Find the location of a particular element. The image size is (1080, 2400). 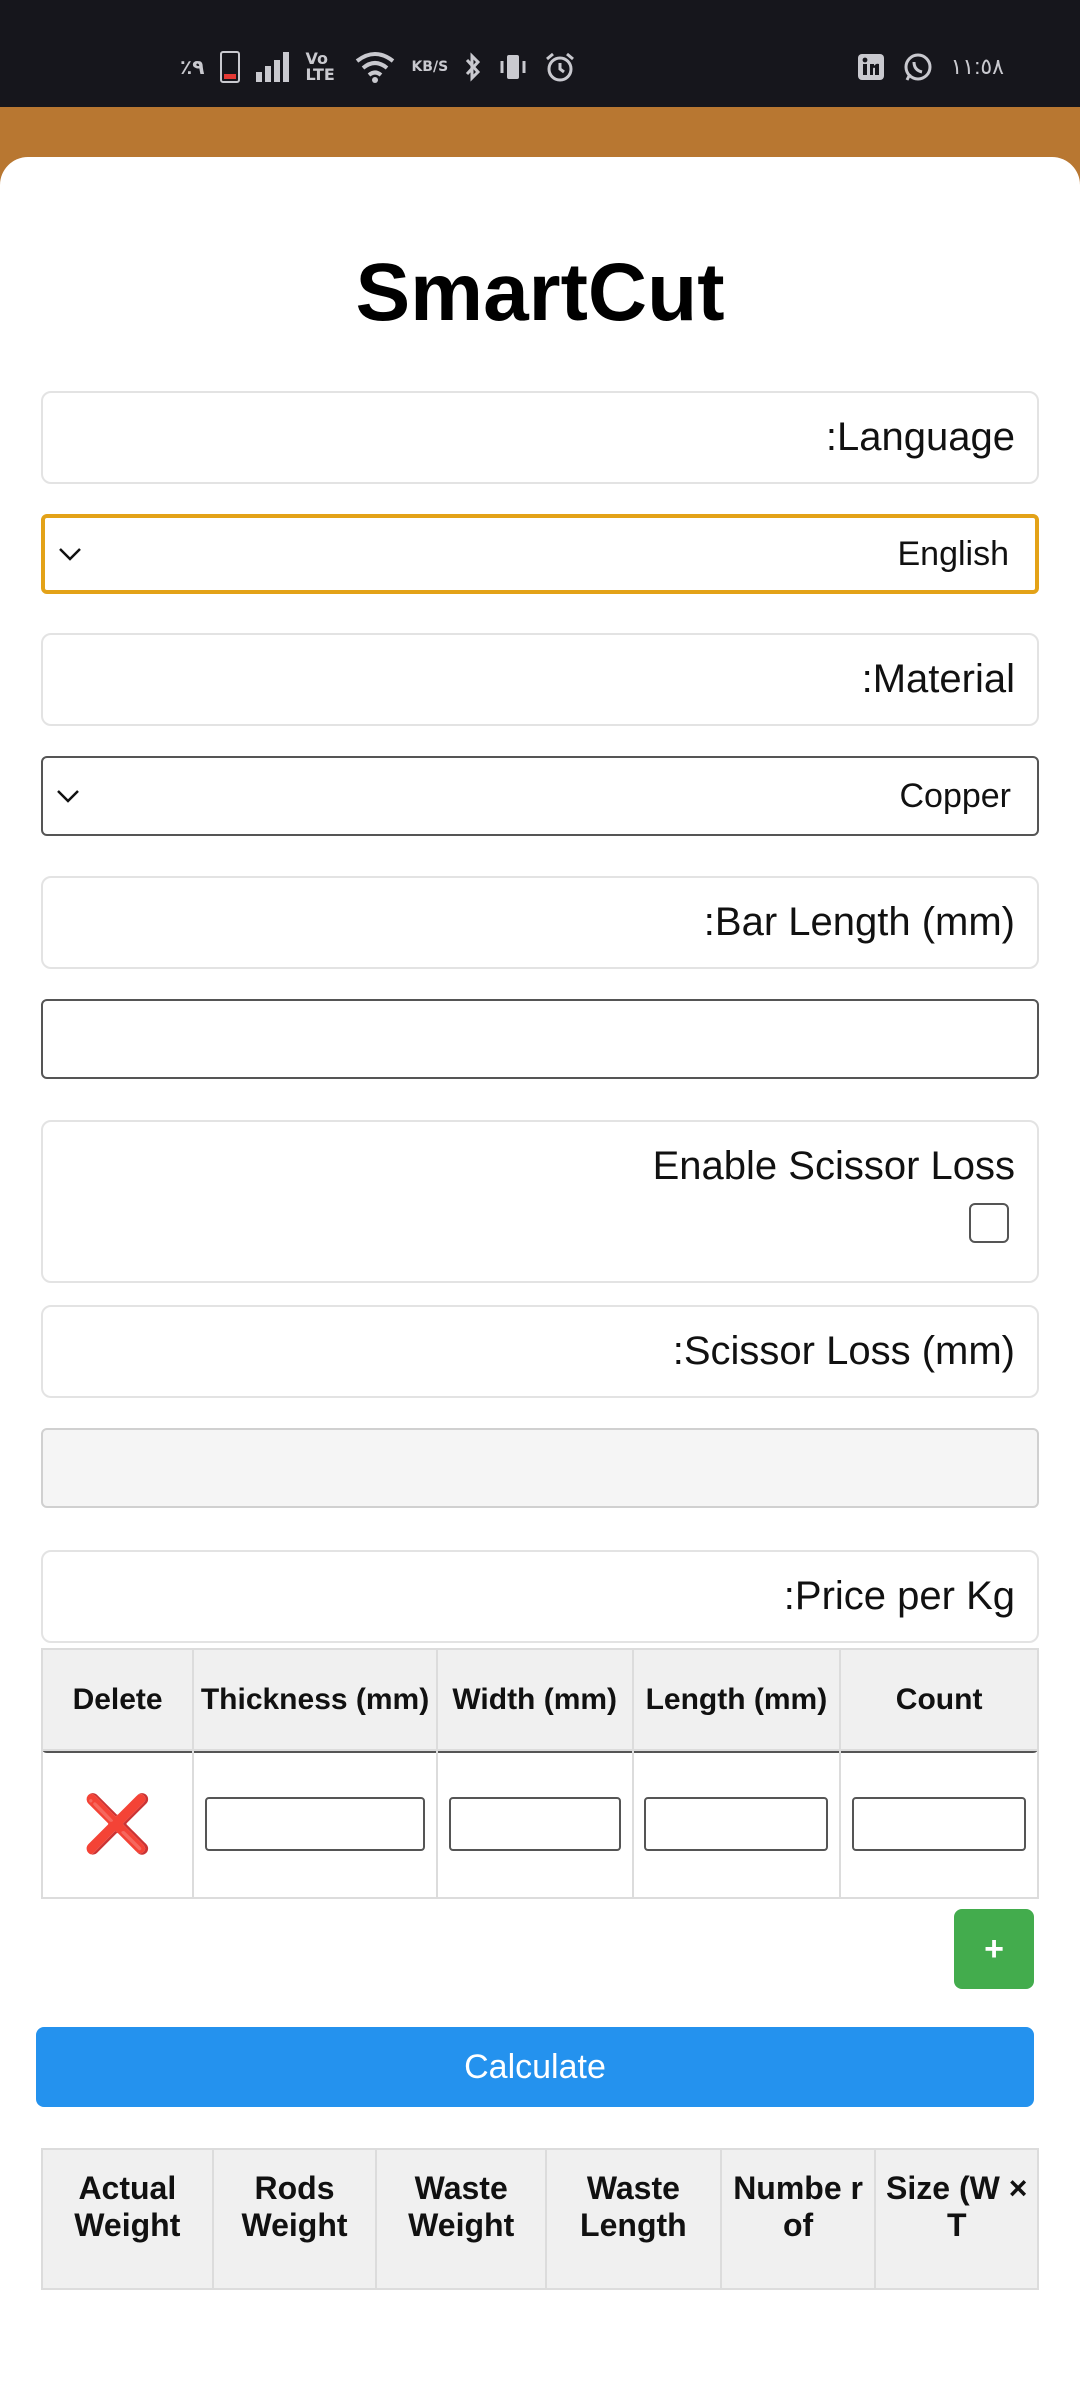

add-row-button: + is located at coordinates (994, 1949).